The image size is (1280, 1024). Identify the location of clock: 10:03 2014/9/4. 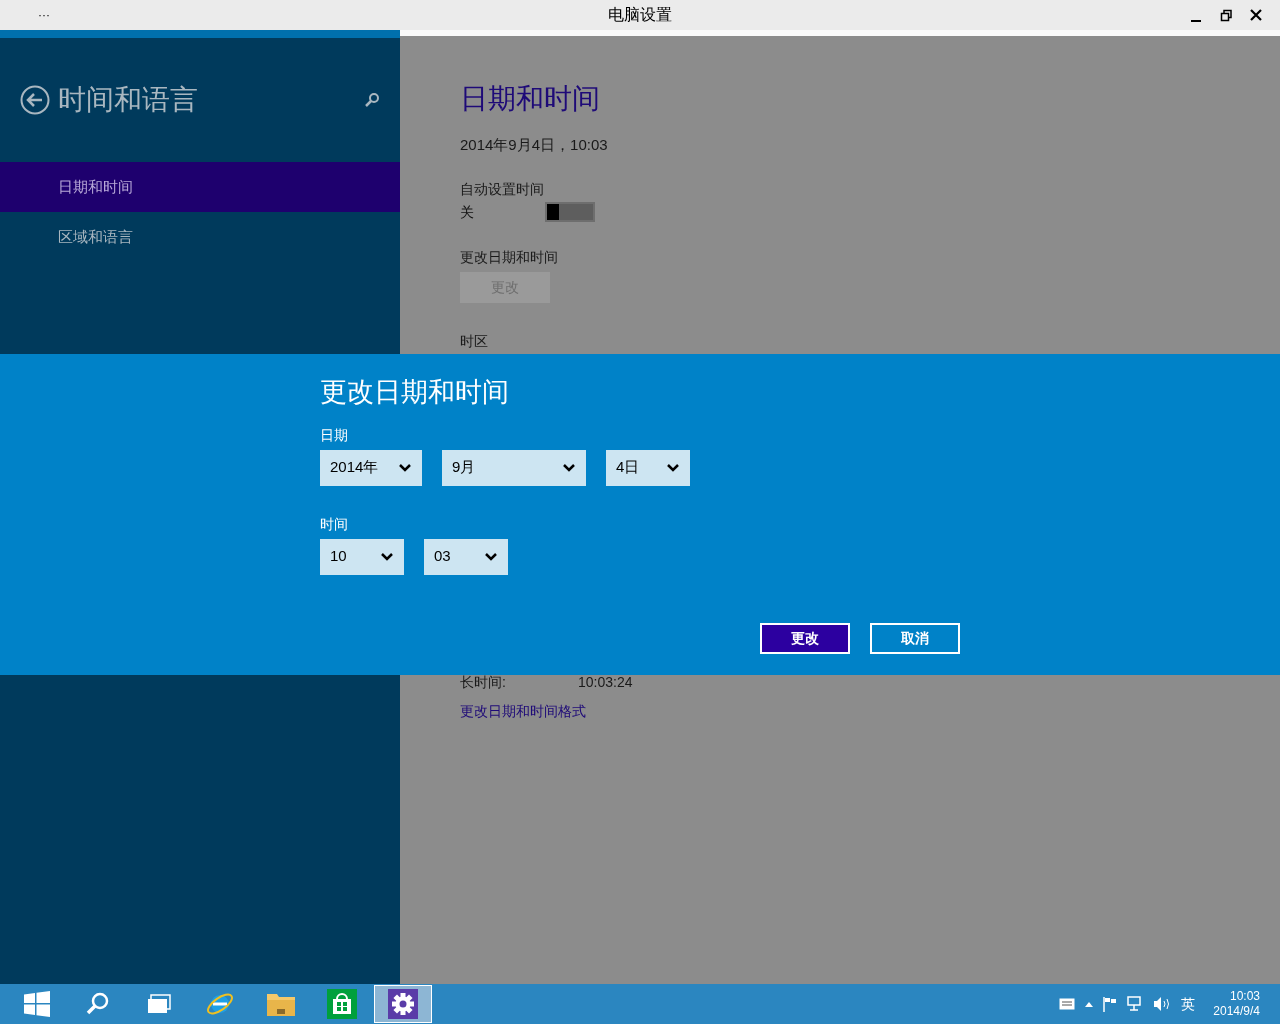
(1236, 1004).